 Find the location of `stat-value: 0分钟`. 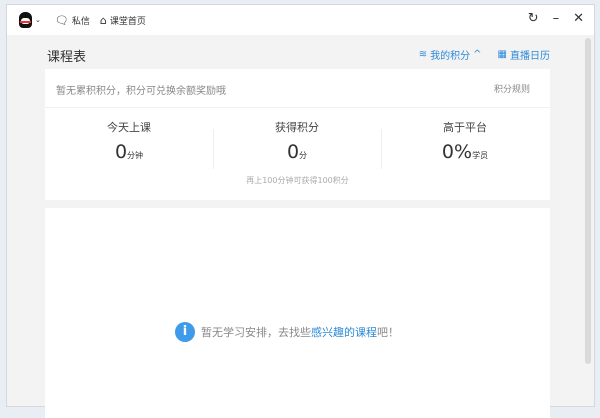

stat-value: 0分钟 is located at coordinates (129, 152).